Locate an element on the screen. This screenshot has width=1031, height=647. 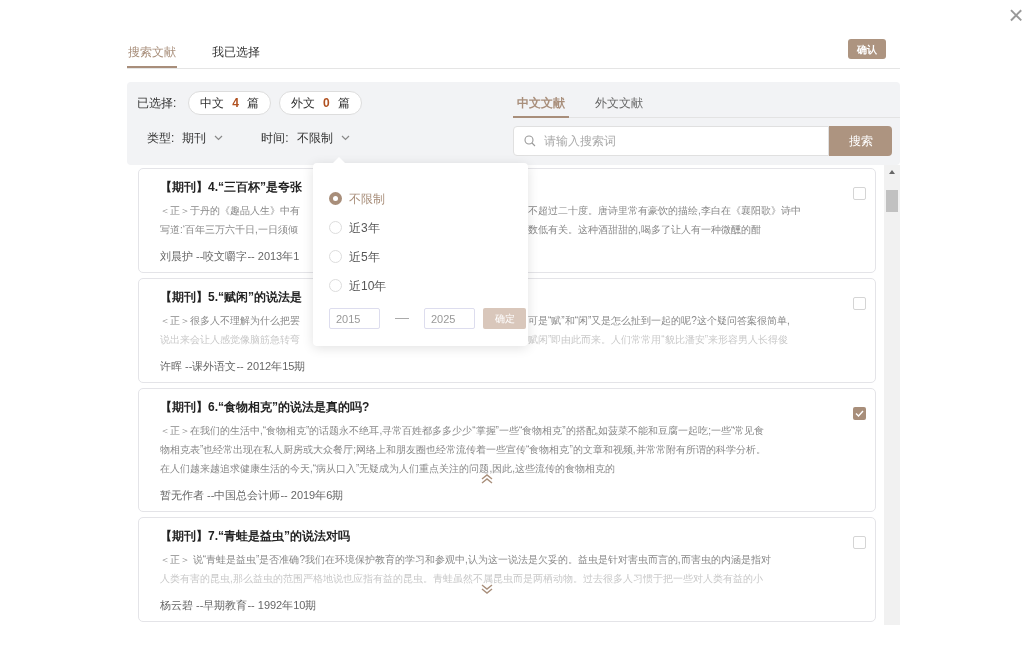
scrollbar-thumb is located at coordinates (892, 201).